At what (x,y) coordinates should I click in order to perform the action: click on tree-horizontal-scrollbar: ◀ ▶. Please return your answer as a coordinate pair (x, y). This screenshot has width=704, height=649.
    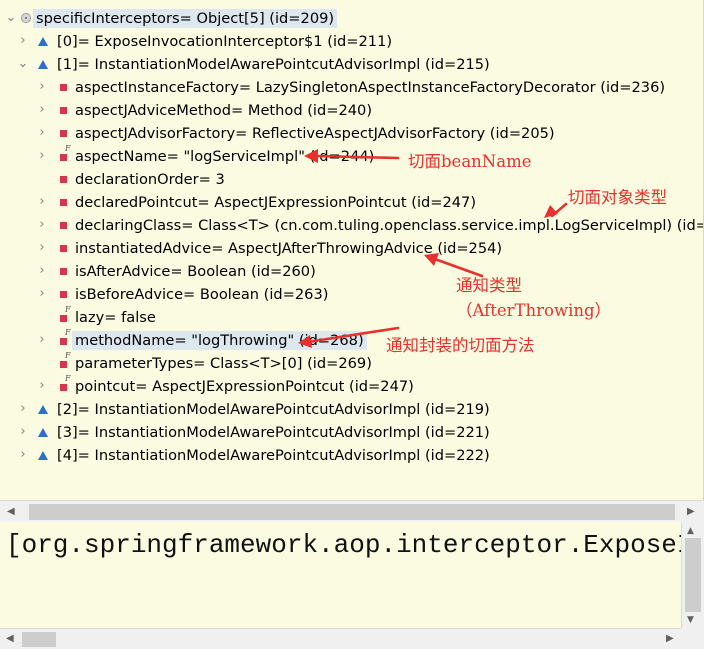
    Looking at the image, I should click on (352, 511).